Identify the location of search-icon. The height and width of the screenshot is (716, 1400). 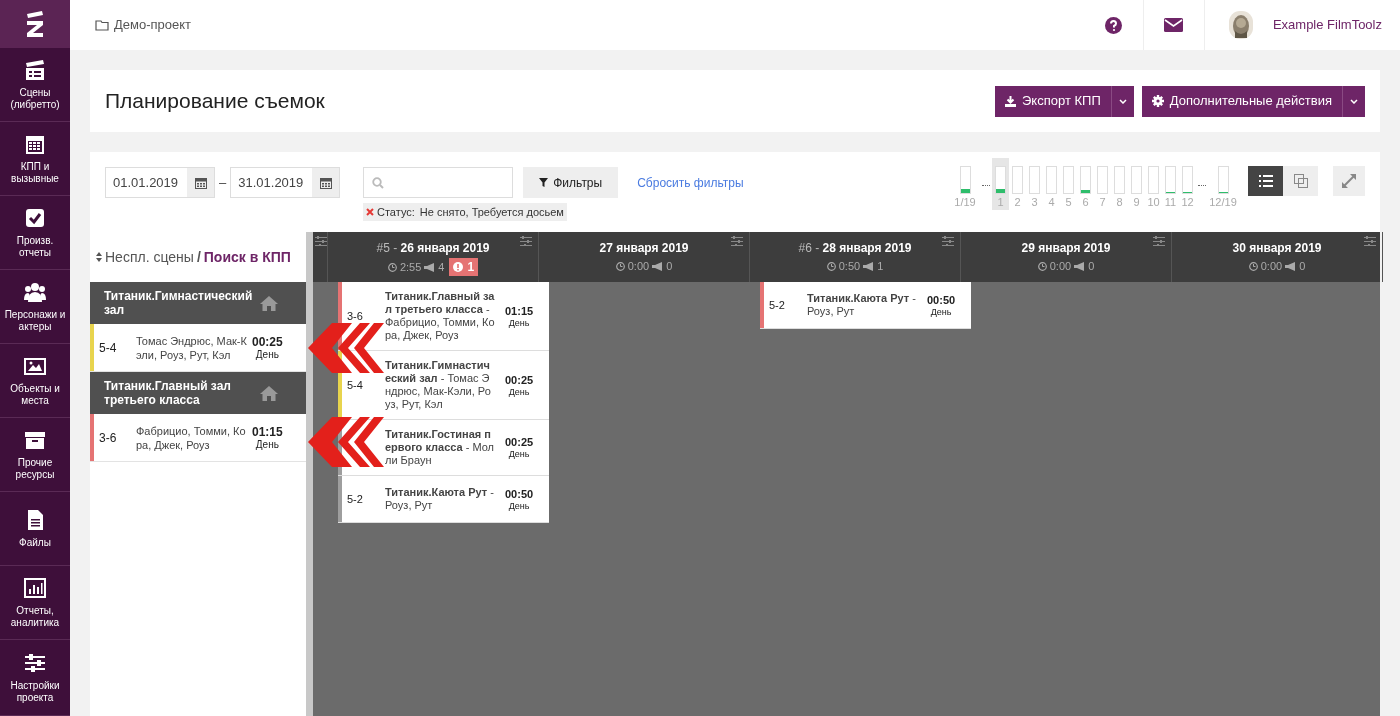
(378, 182).